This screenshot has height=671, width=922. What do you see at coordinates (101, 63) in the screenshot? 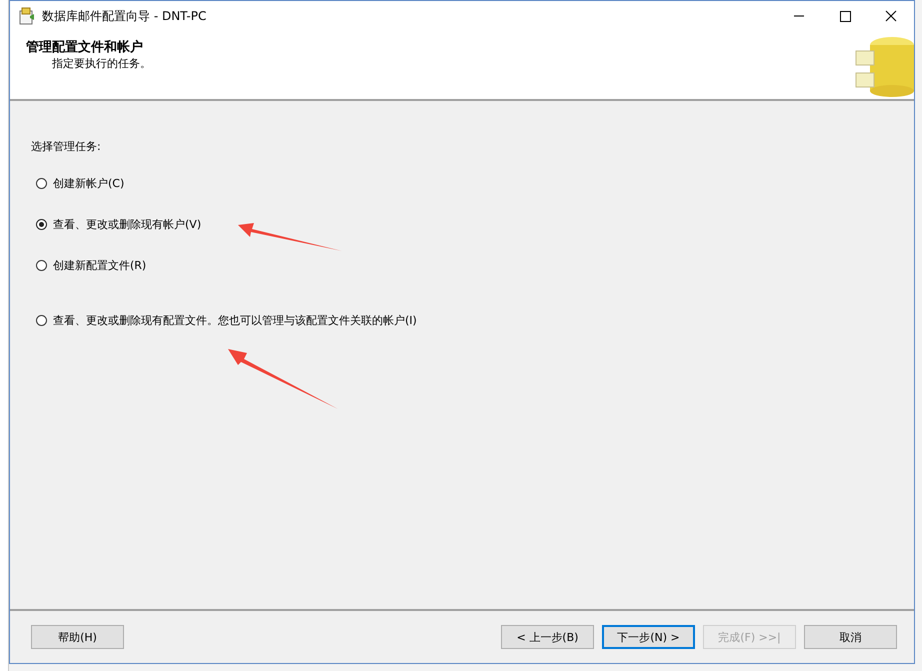
I see `page-subtitle: 指定要执行的任务。` at bounding box center [101, 63].